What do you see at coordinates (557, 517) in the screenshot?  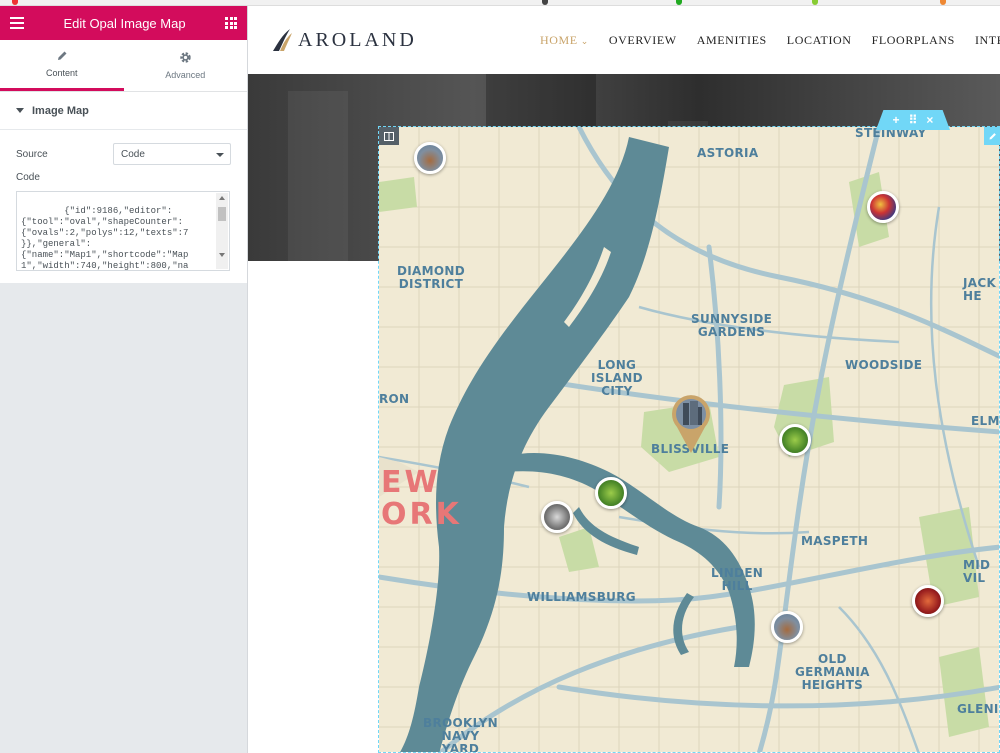 I see `map-marker-city` at bounding box center [557, 517].